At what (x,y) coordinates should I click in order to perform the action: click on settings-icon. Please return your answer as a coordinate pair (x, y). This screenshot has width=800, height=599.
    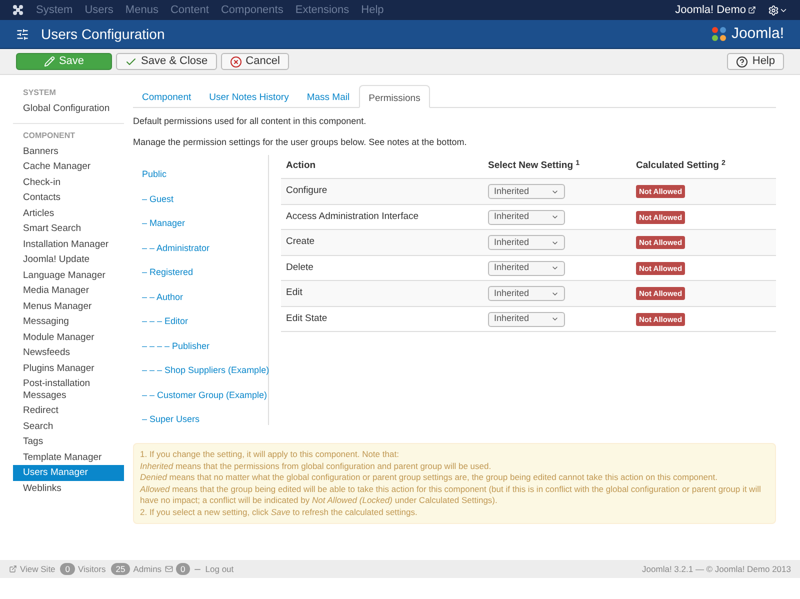
    Looking at the image, I should click on (773, 10).